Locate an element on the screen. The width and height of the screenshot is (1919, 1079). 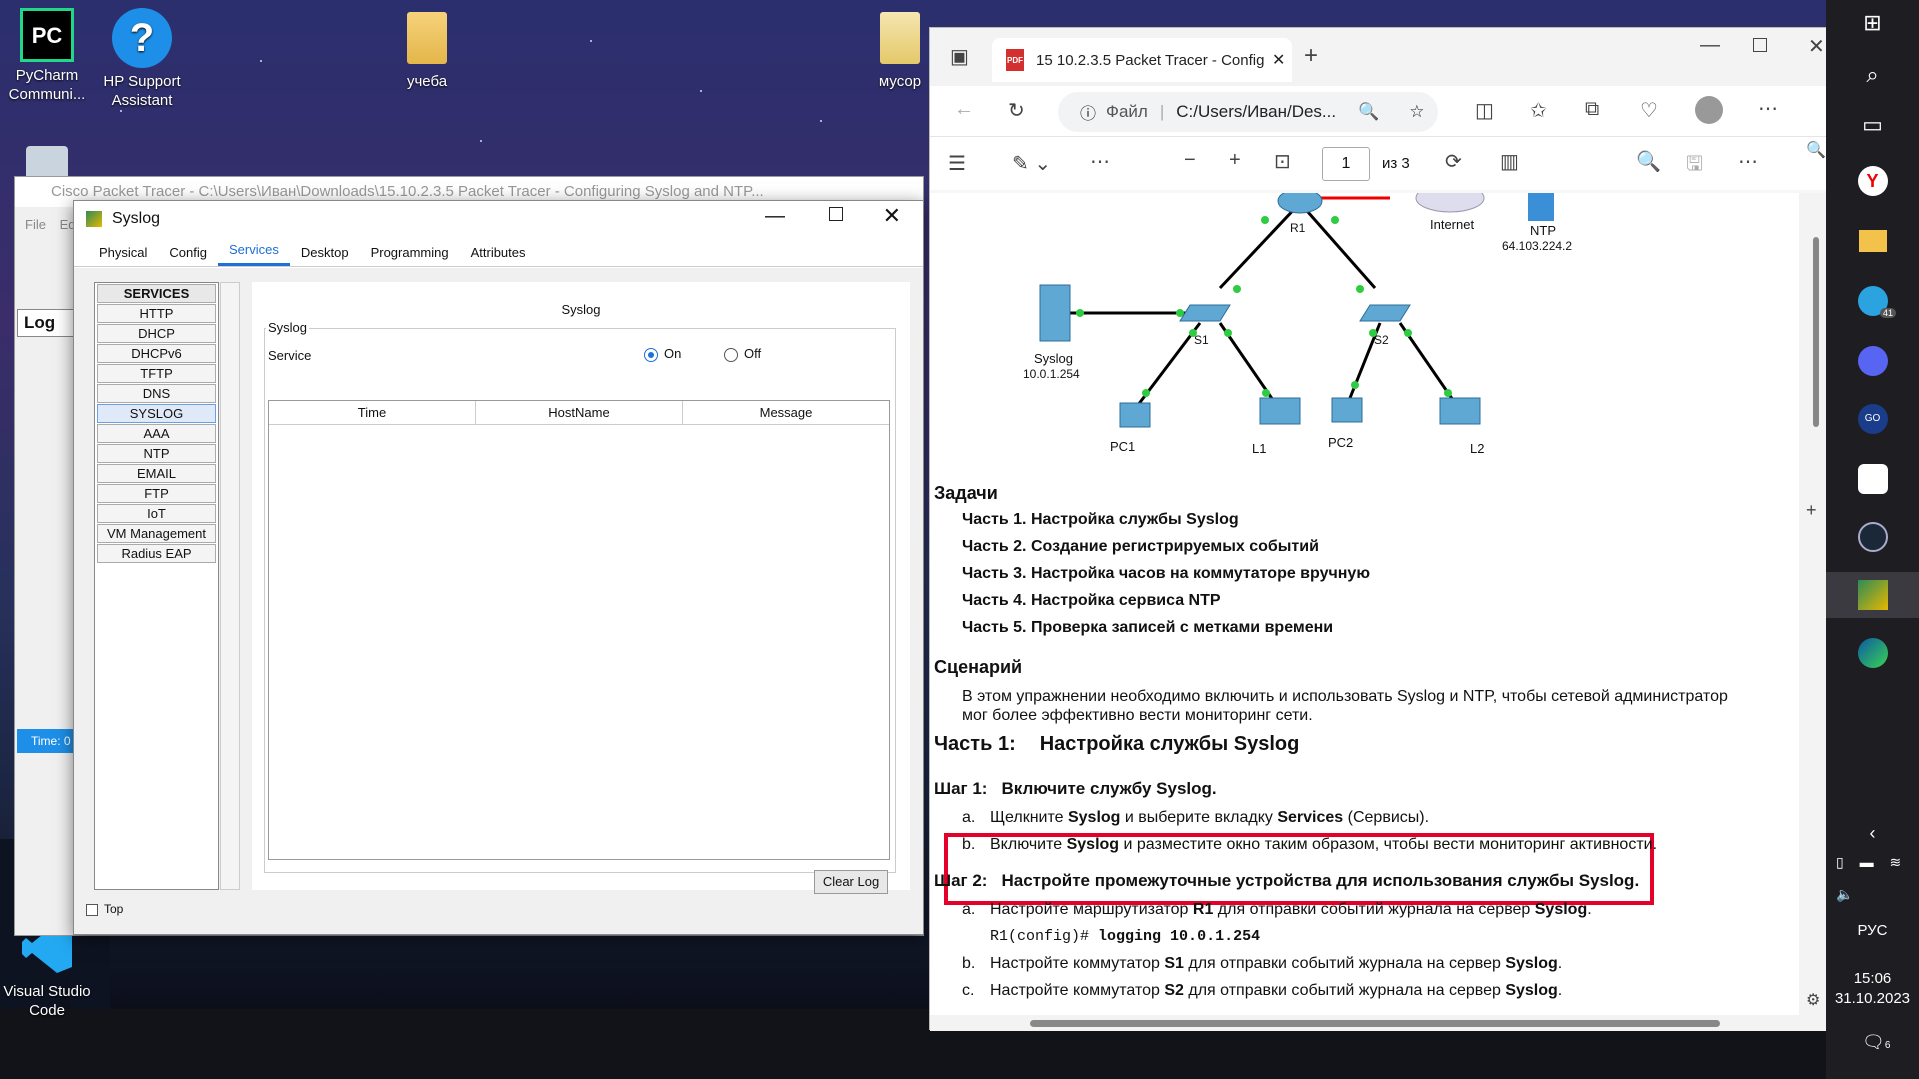
service-dhcp: DHCP is located at coordinates (156, 333).